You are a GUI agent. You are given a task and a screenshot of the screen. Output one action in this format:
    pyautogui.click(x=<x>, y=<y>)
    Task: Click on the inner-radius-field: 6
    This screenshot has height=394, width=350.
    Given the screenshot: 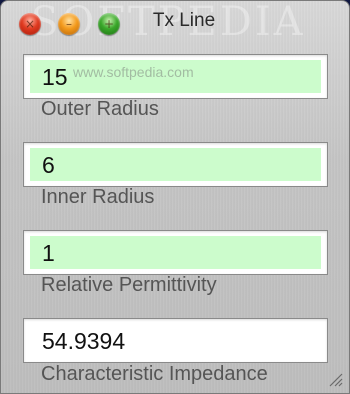 What is the action you would take?
    pyautogui.click(x=175, y=164)
    